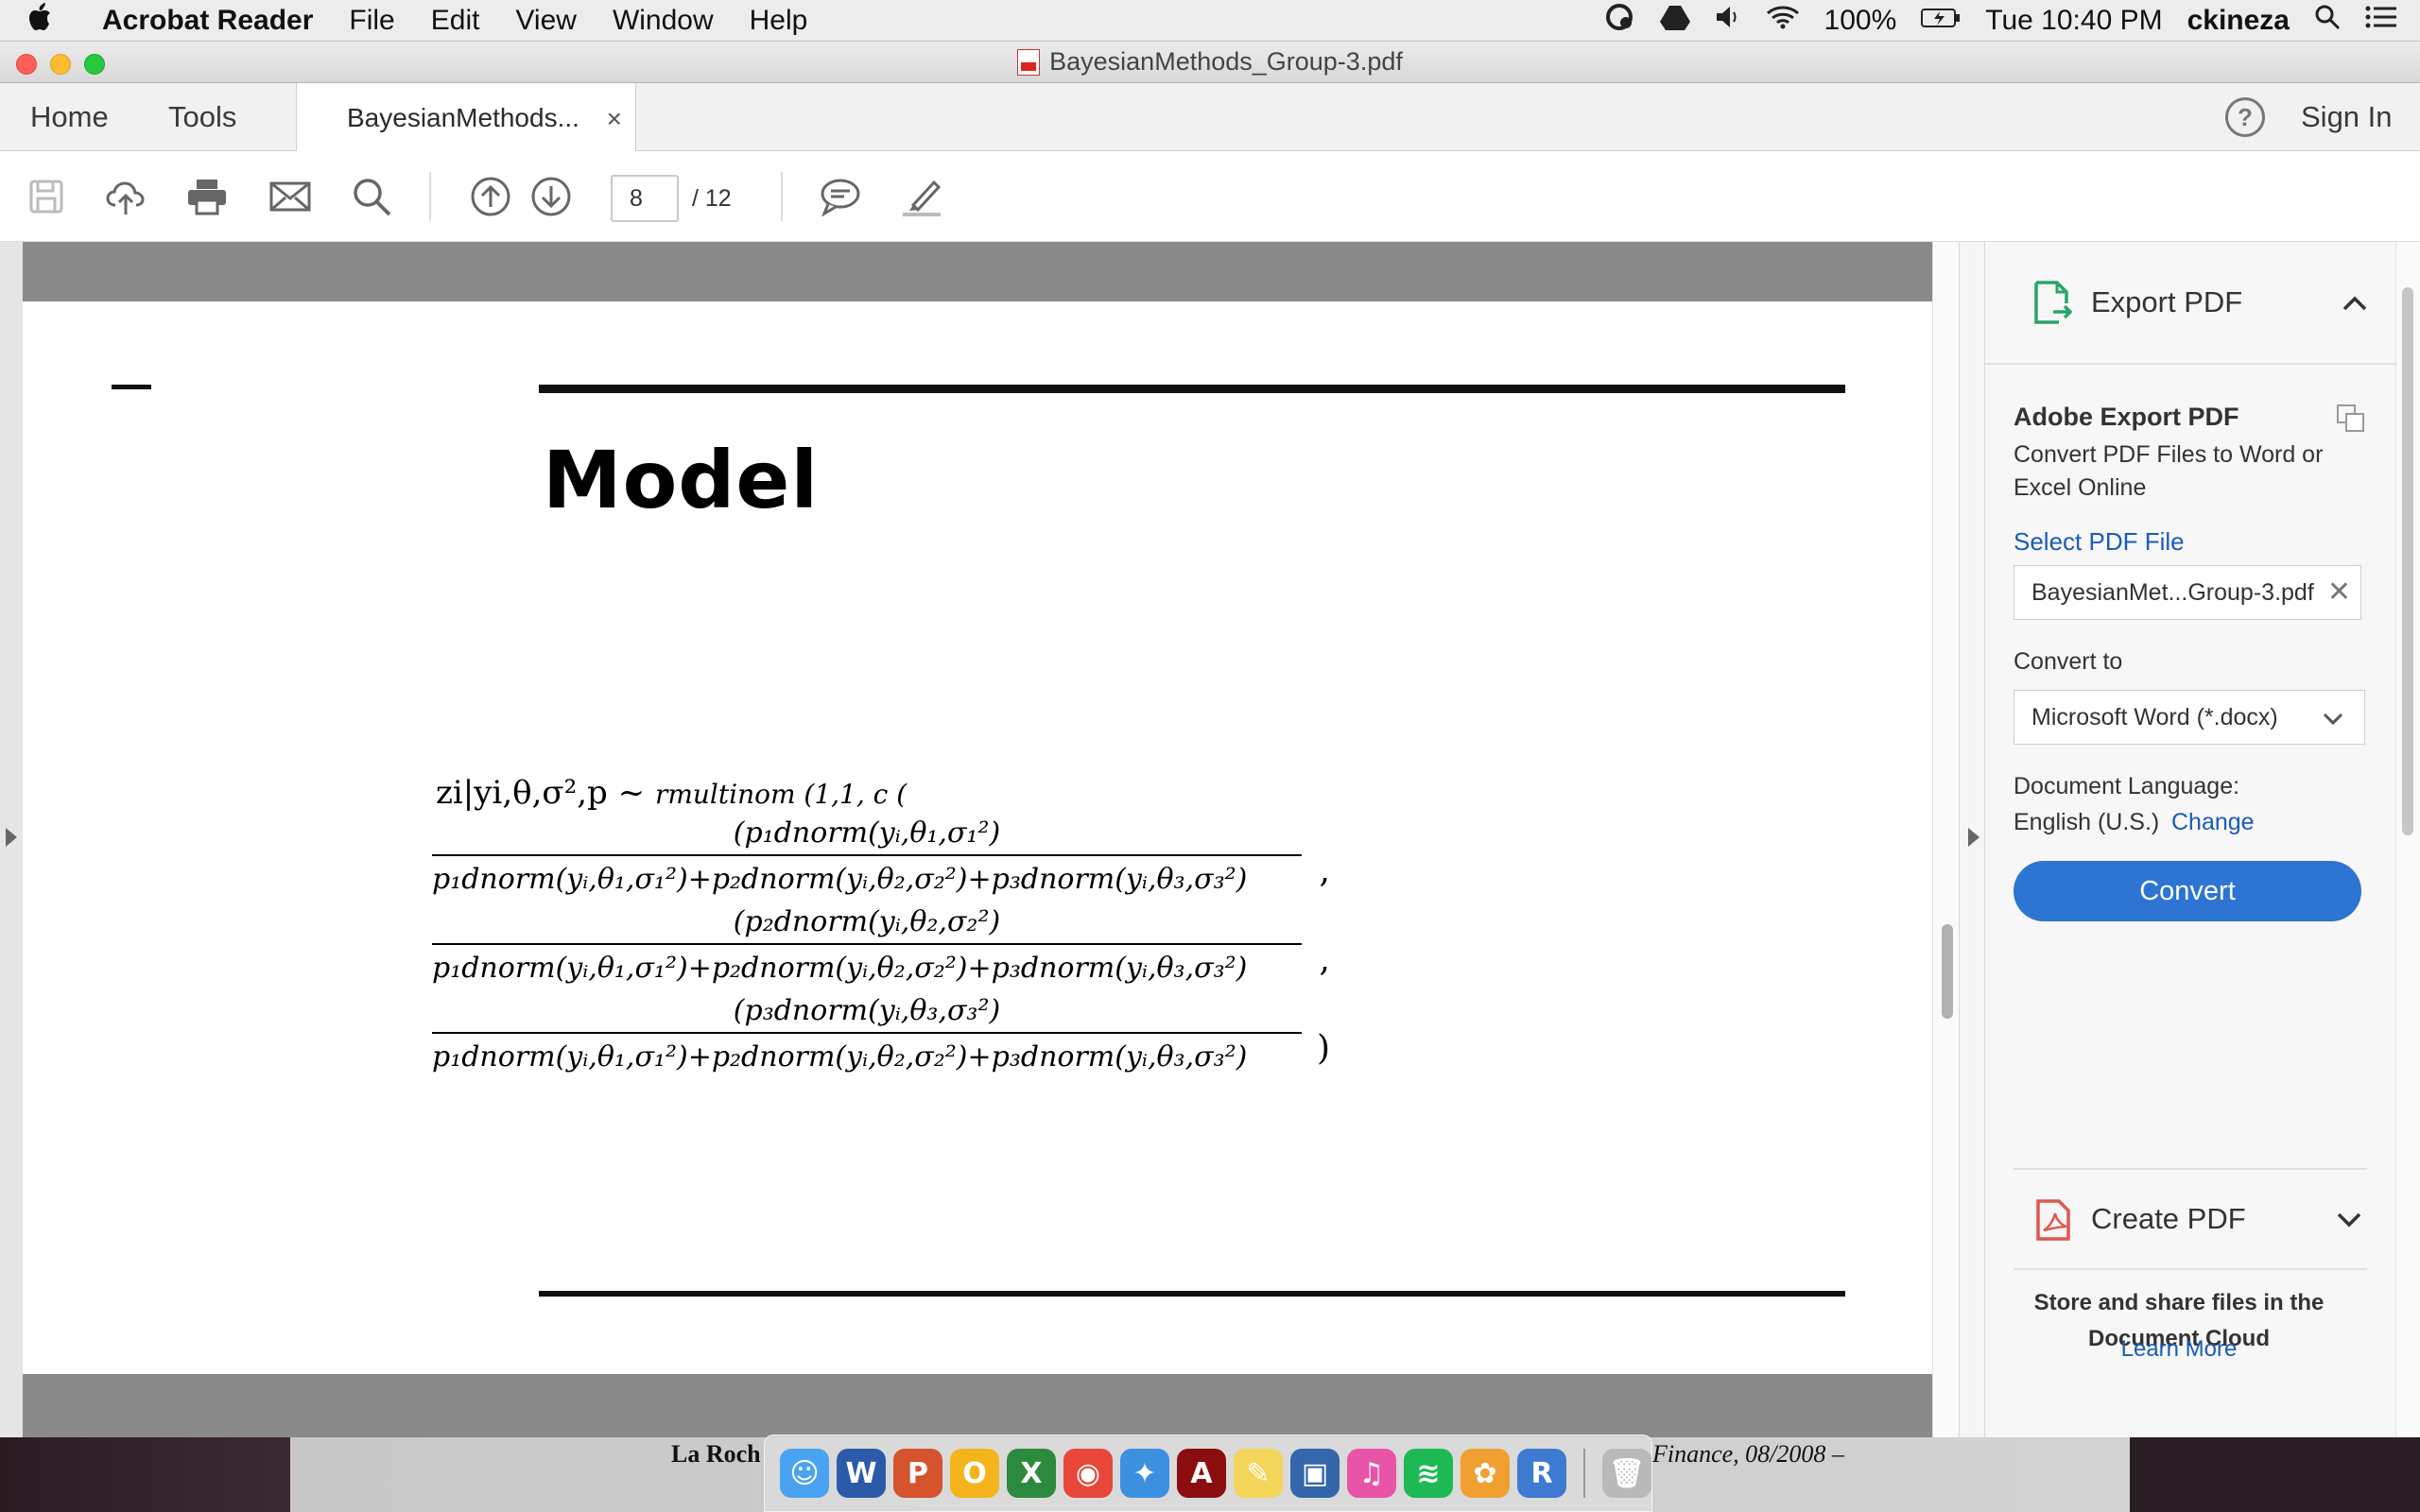 The width and height of the screenshot is (2420, 1512). I want to click on change-language-link: Change, so click(2213, 822).